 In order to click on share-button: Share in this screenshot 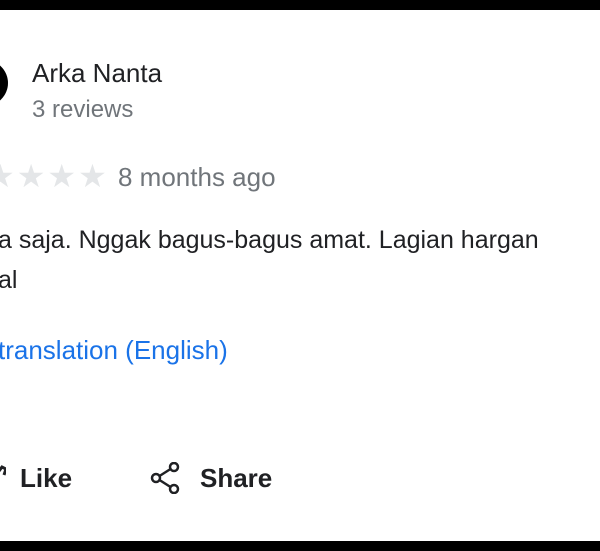, I will do `click(211, 478)`.